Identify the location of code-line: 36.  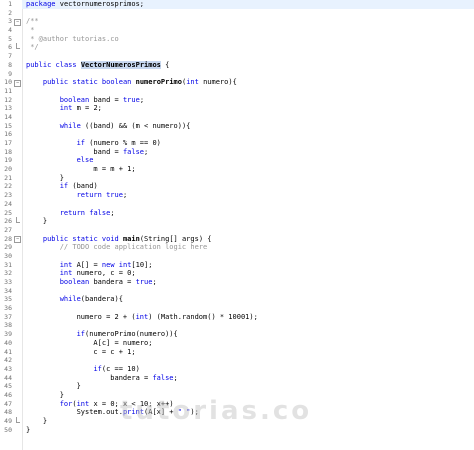
(239, 308).